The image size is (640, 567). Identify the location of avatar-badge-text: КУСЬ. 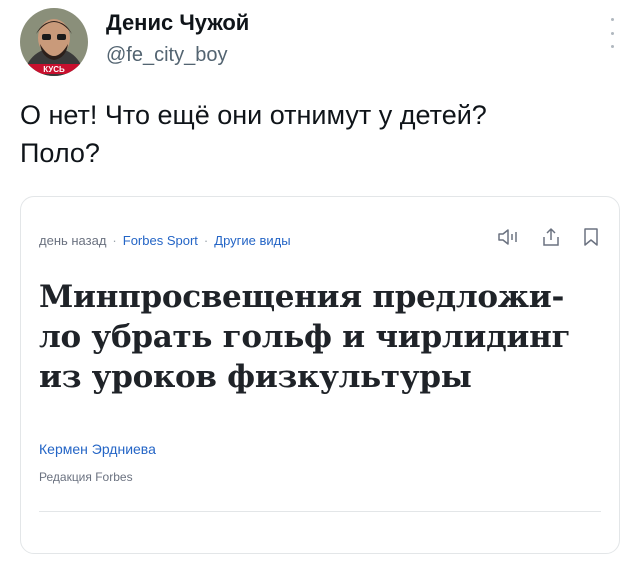
(54, 69).